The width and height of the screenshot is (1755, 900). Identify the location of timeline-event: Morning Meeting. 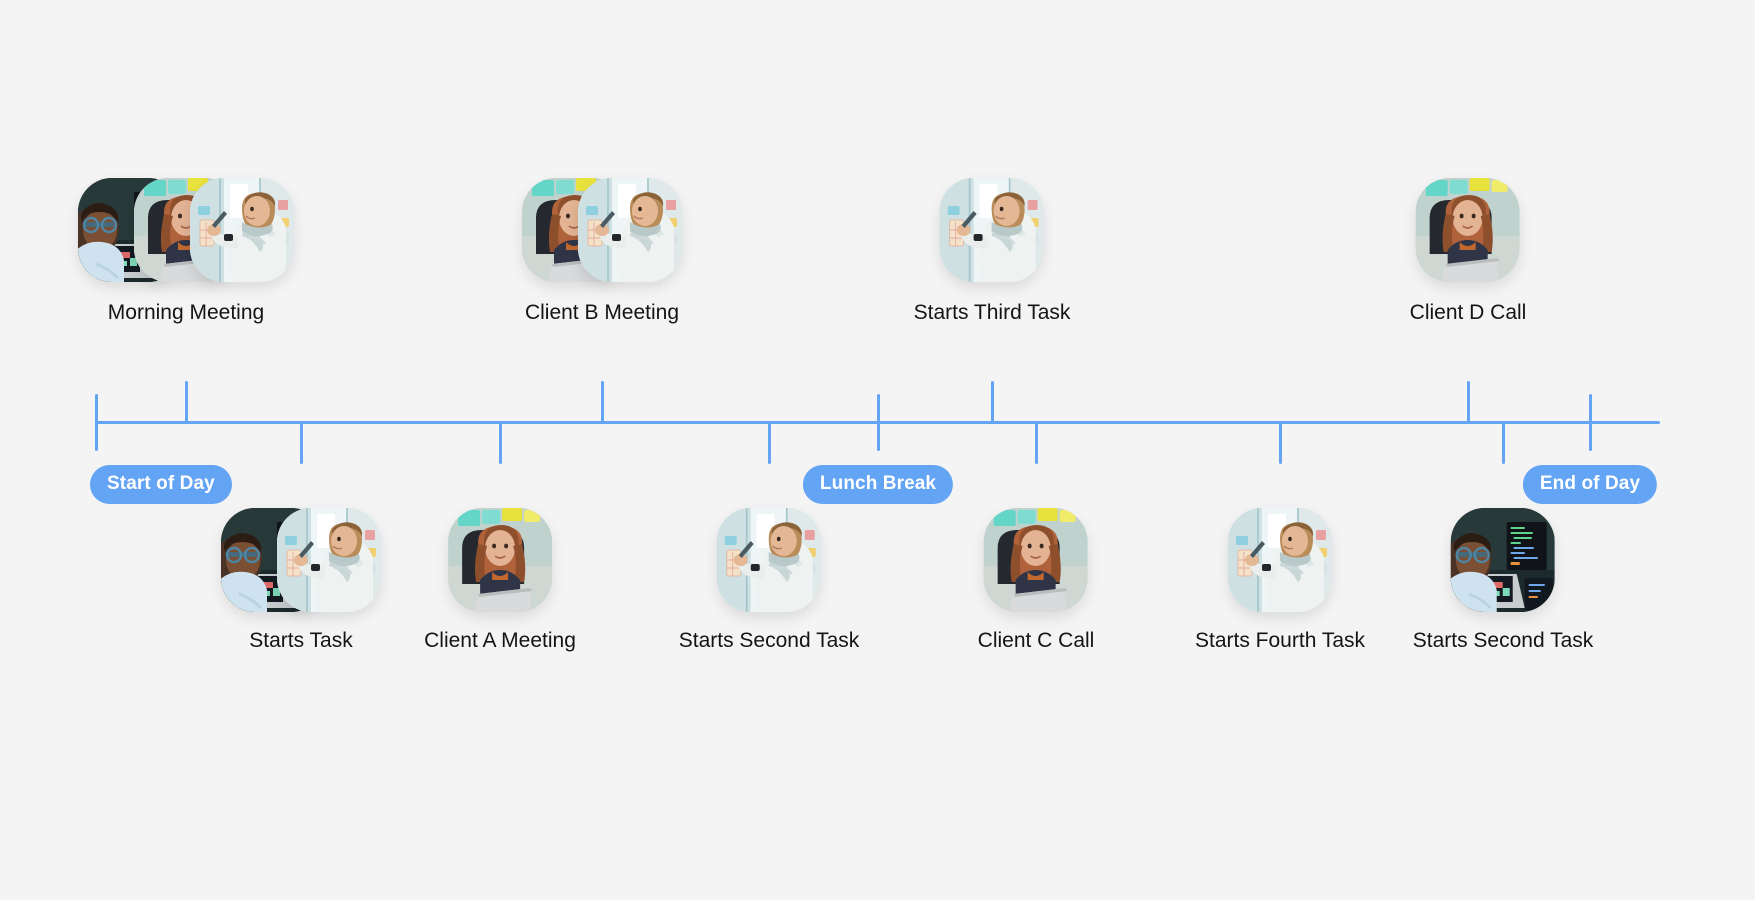
(186, 251).